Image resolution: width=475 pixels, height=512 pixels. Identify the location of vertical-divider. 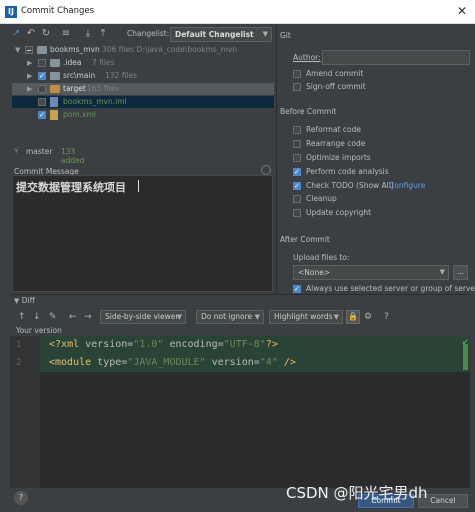
(276, 160).